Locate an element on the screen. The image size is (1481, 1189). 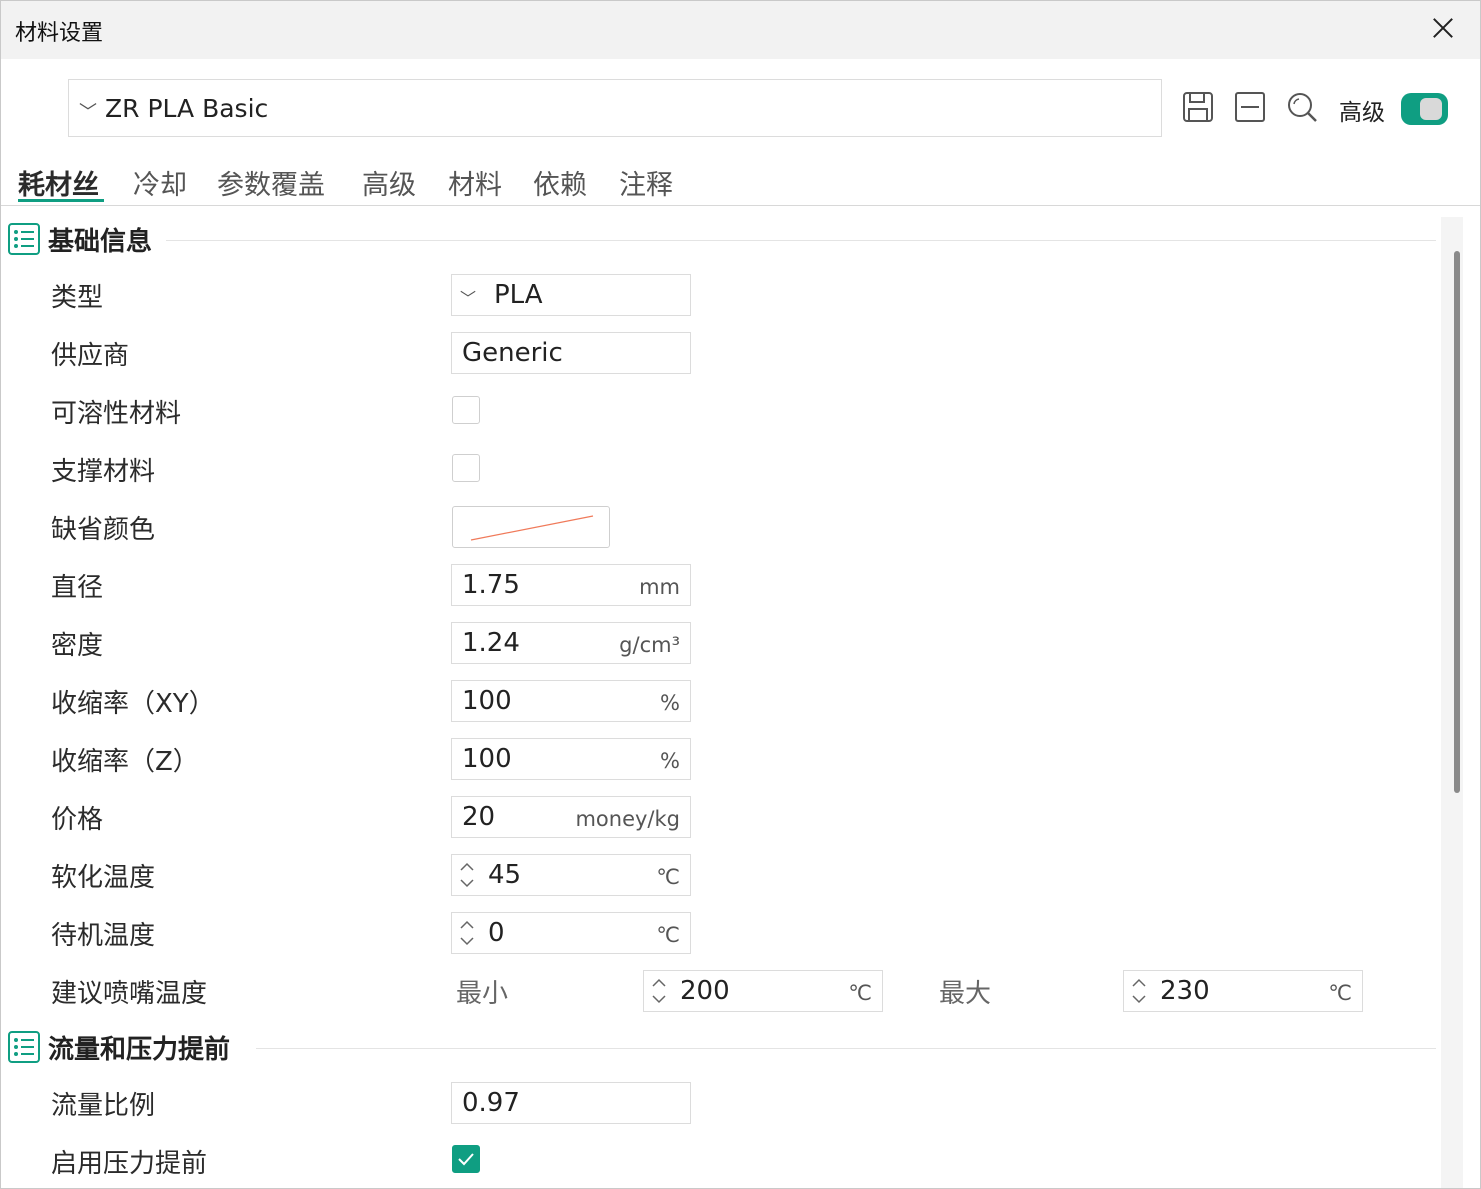
vendor-label: 供应商 is located at coordinates (90, 356).